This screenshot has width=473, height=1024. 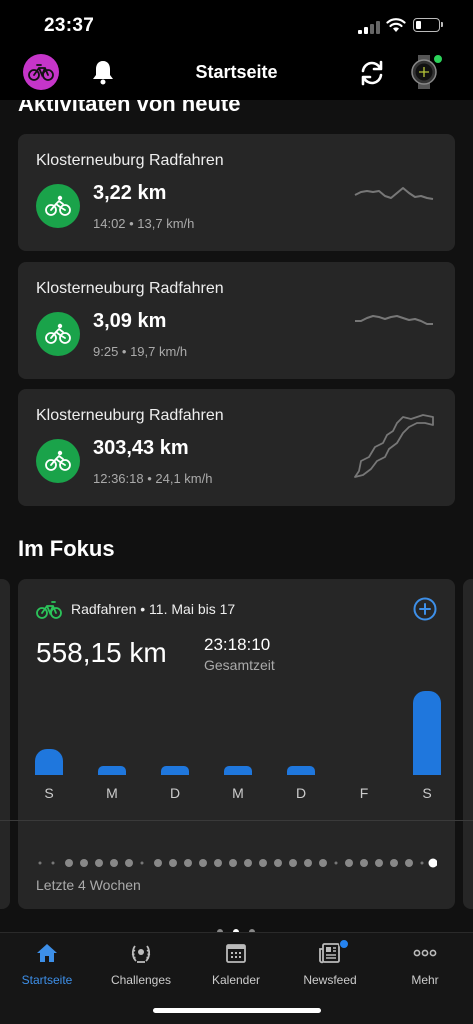 What do you see at coordinates (101, 652) in the screenshot?
I see `focus-total-distance: 558,15 km` at bounding box center [101, 652].